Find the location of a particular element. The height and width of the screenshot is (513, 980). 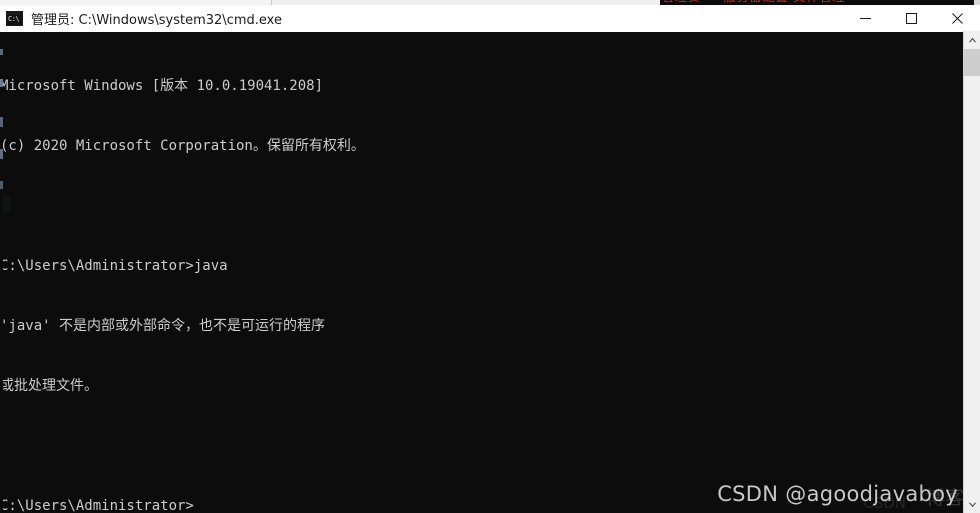

title-bar: C:\ 管理员: C:\Windows\system32\cmd.exe is located at coordinates (490, 18).